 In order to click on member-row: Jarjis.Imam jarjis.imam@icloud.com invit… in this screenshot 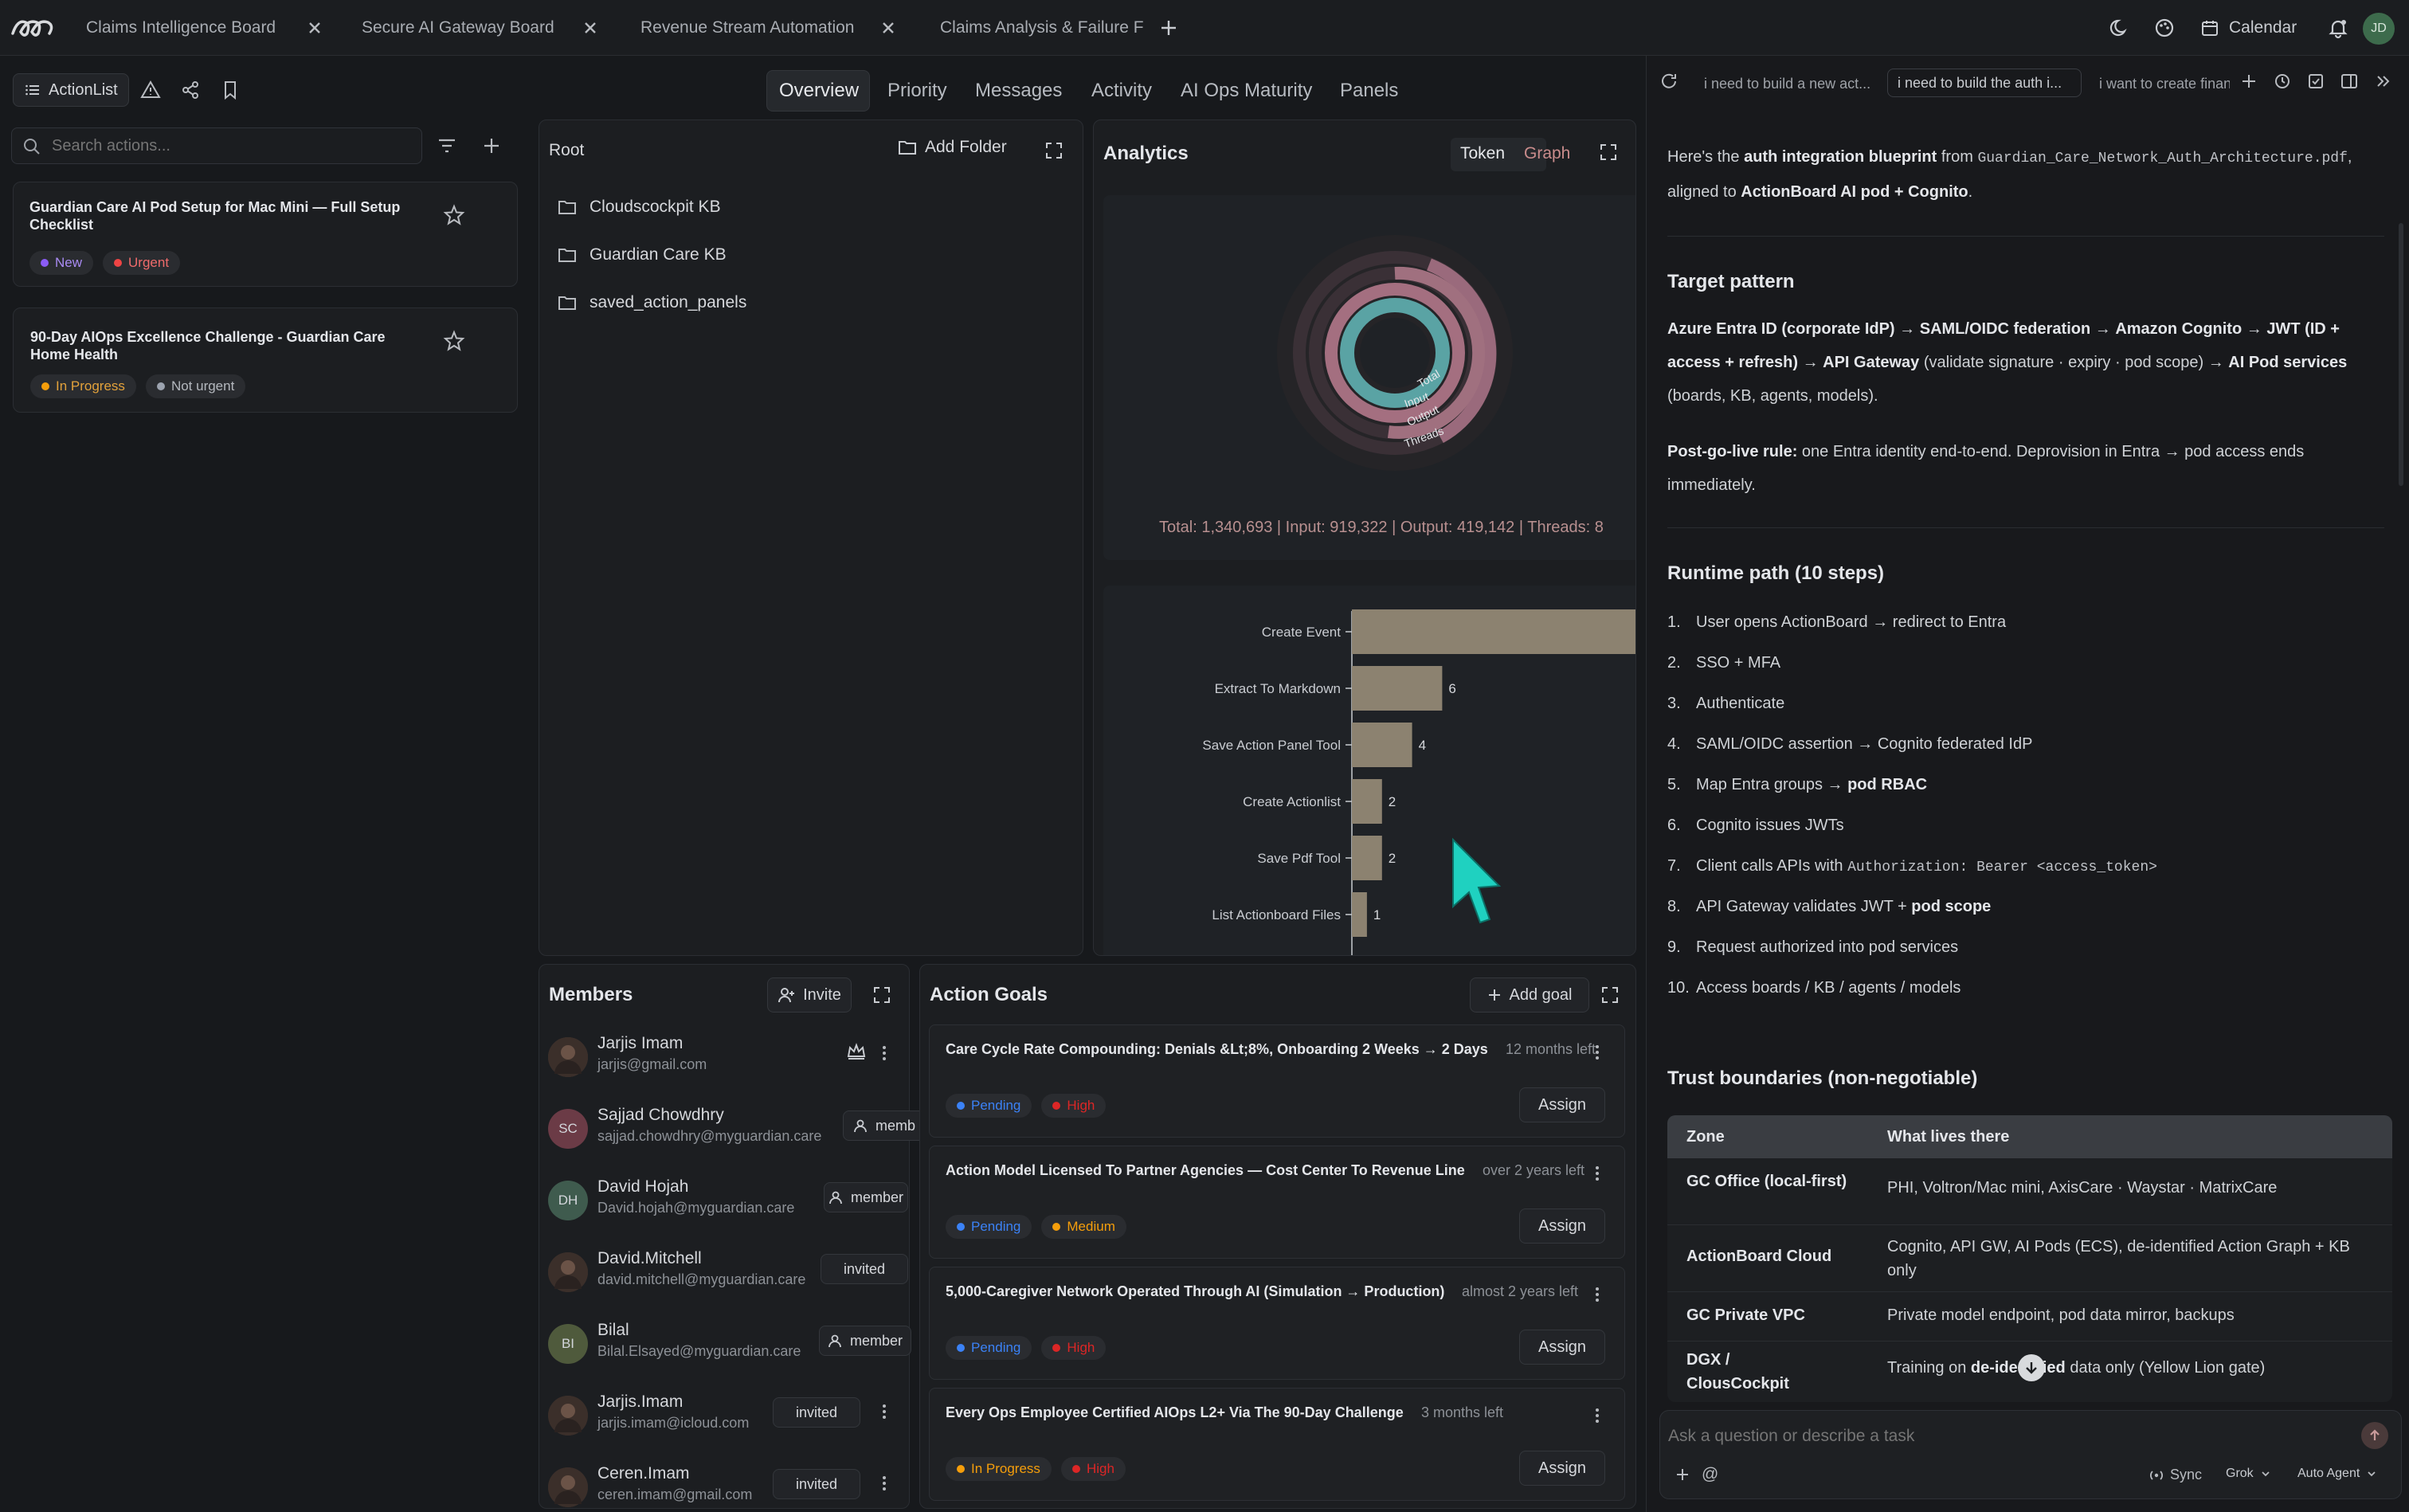, I will do `click(730, 1422)`.